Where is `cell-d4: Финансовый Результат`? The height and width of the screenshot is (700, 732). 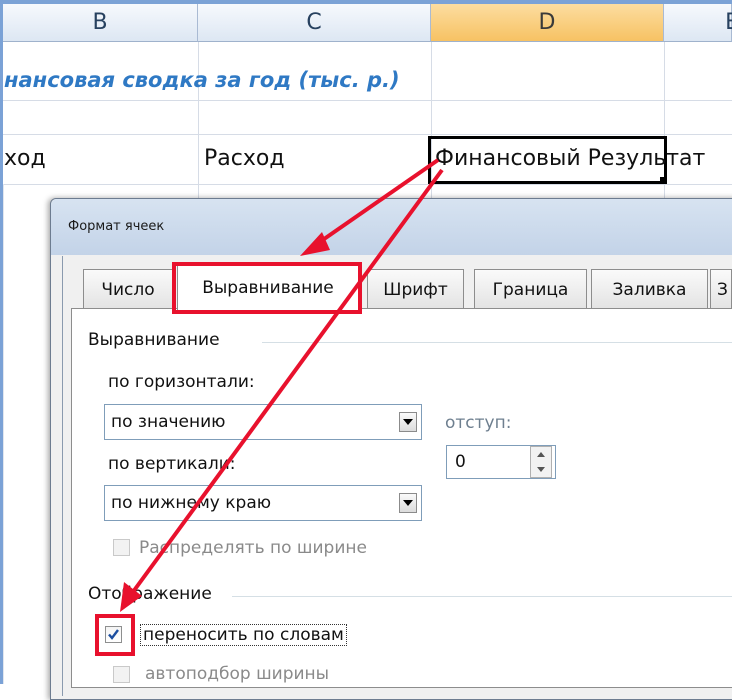
cell-d4: Финансовый Результат is located at coordinates (570, 158).